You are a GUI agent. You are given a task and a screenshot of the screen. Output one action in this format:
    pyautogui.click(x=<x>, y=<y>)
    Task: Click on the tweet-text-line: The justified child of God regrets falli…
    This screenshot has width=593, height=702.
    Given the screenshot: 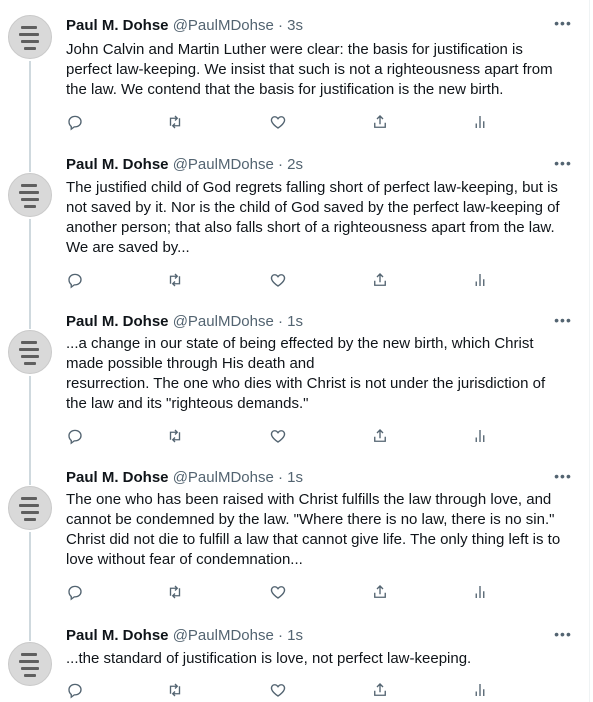 What is the action you would take?
    pyautogui.click(x=312, y=187)
    